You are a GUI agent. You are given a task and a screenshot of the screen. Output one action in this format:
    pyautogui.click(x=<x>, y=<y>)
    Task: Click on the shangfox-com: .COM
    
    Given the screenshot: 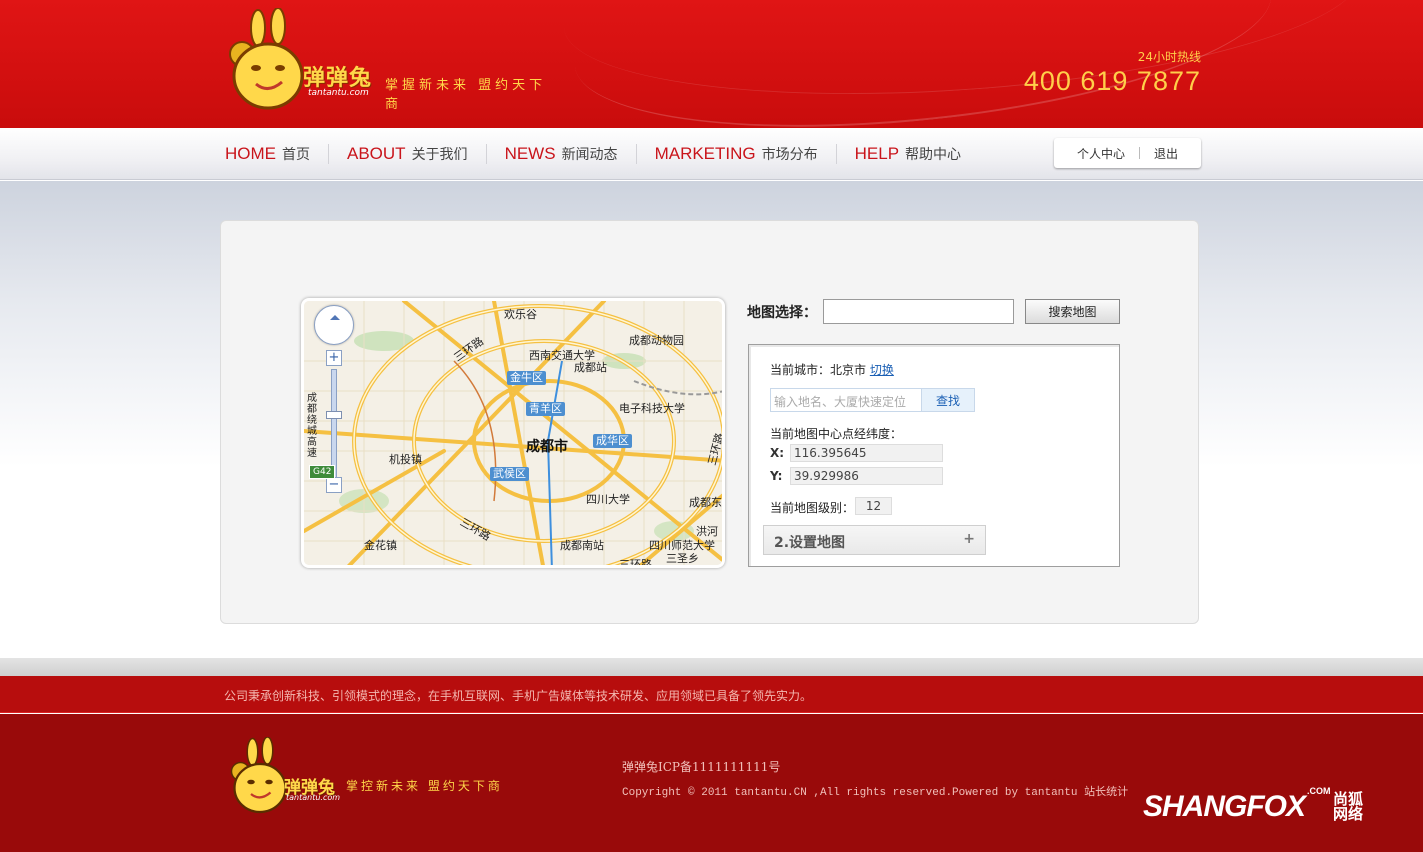 What is the action you would take?
    pyautogui.click(x=1319, y=791)
    